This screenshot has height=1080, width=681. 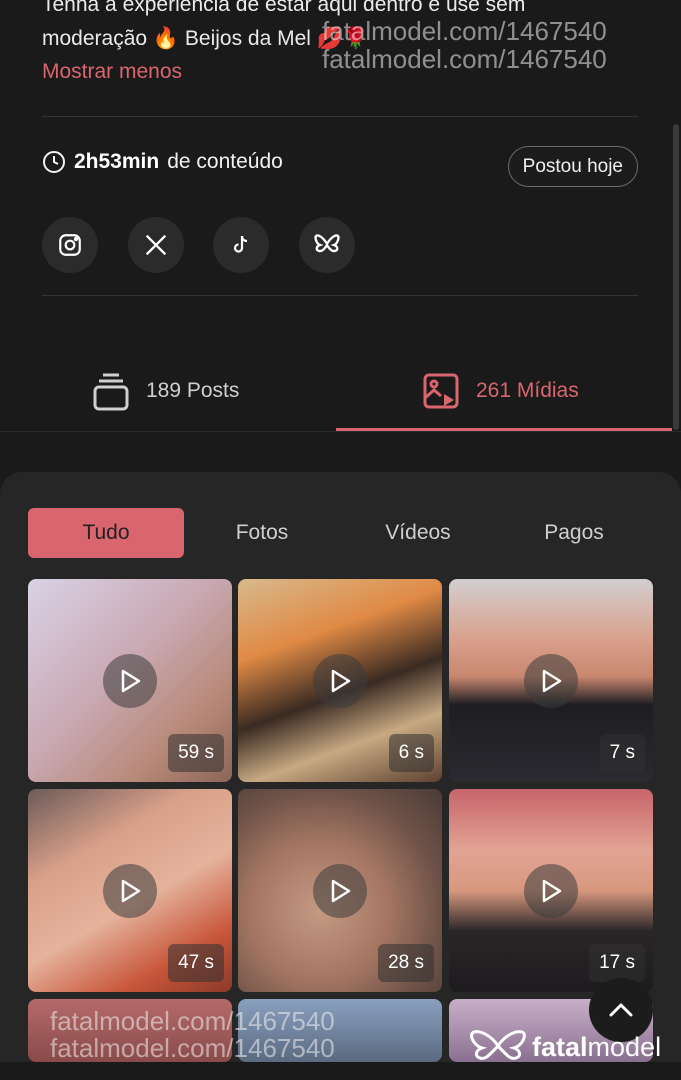 What do you see at coordinates (117, 161) in the screenshot?
I see `content-duration-value: 2h53min` at bounding box center [117, 161].